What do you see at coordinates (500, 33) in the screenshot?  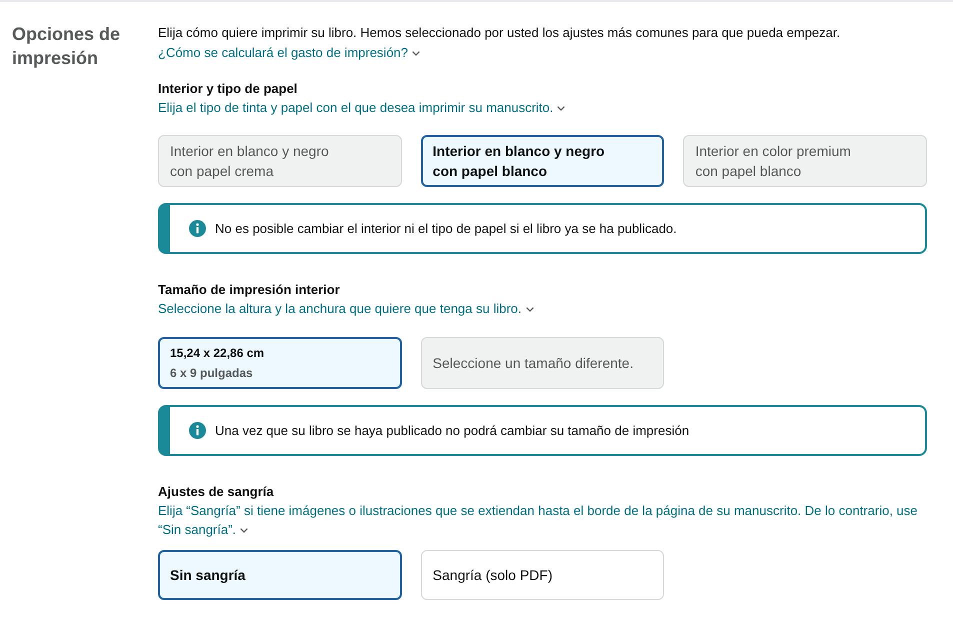 I see `intro-text: Elija cómo quiere imprimir su libro. Hemos seleccionado por usted los ajustes más comunes para que pueda empezar.` at bounding box center [500, 33].